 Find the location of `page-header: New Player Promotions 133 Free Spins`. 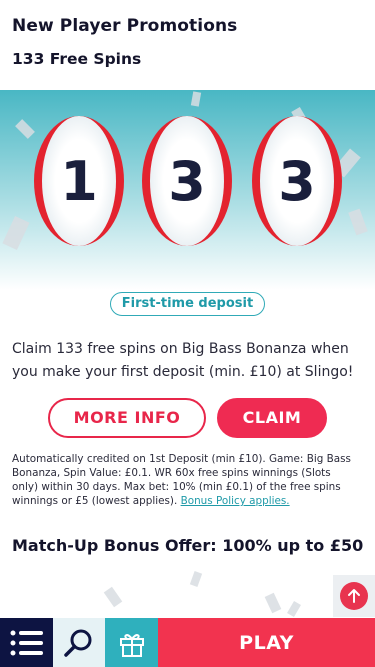

page-header: New Player Promotions 133 Free Spins is located at coordinates (187, 34).